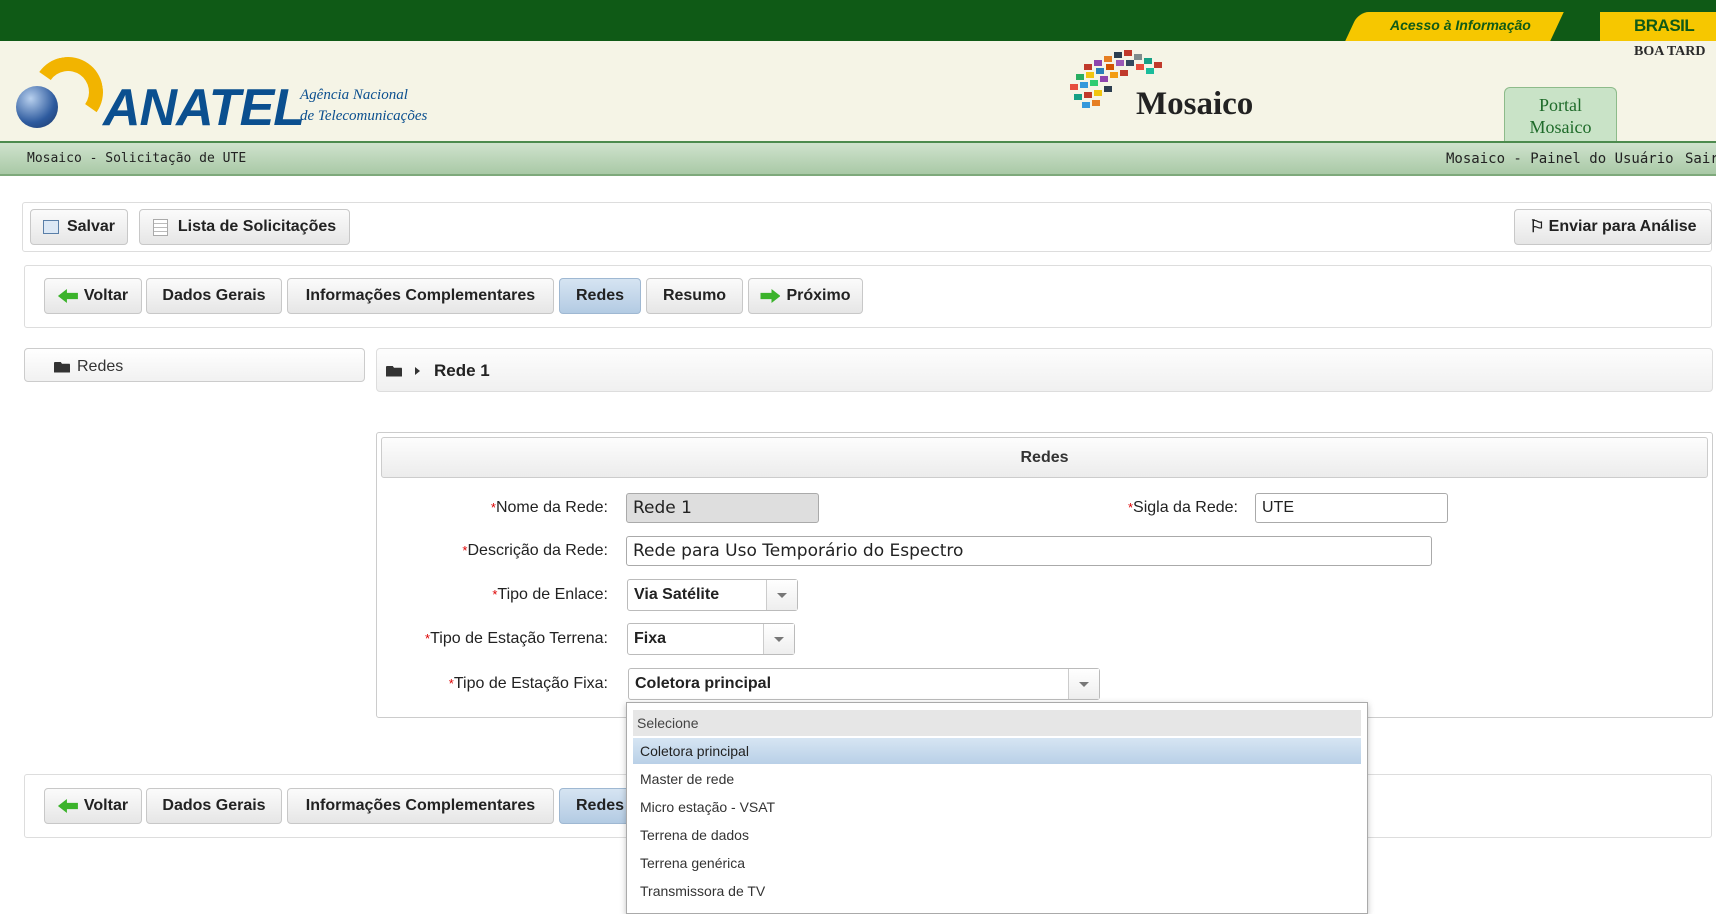  Describe the element at coordinates (1560, 105) in the screenshot. I see `portal-tab-line1: Portal` at that location.